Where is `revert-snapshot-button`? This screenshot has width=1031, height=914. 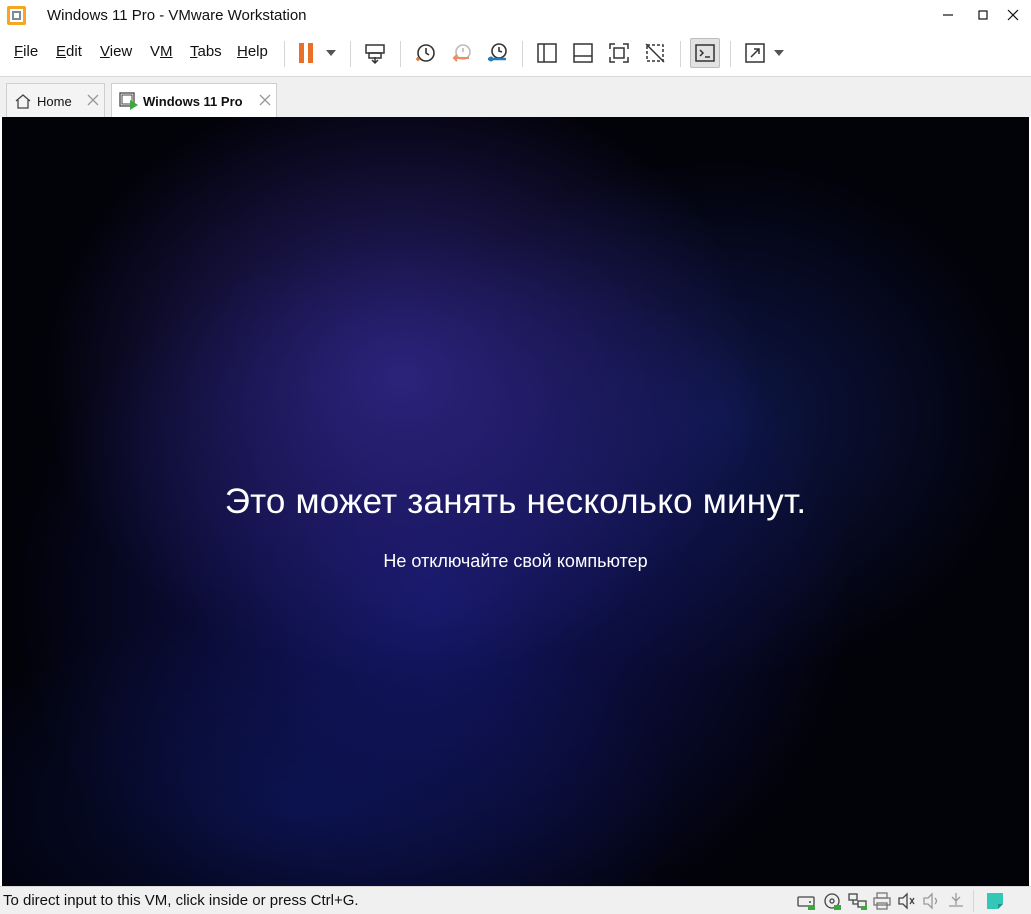
revert-snapshot-button is located at coordinates (461, 53).